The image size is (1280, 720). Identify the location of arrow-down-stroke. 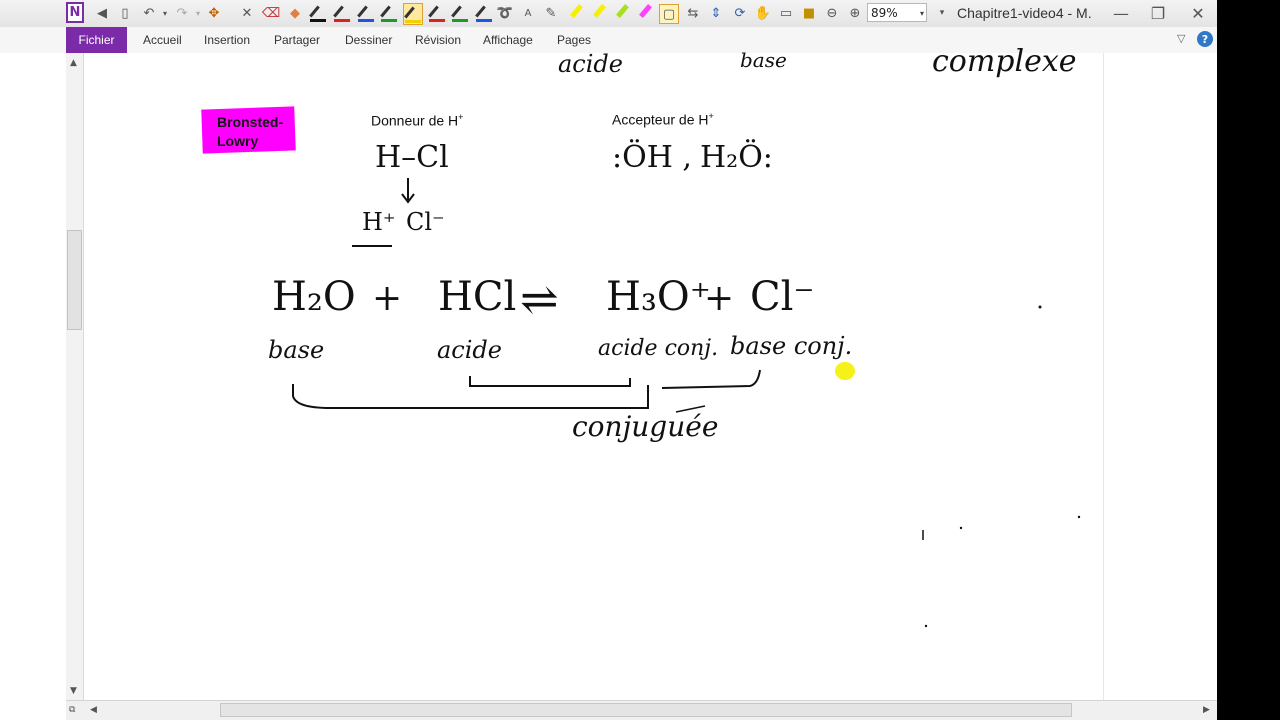
(408, 191).